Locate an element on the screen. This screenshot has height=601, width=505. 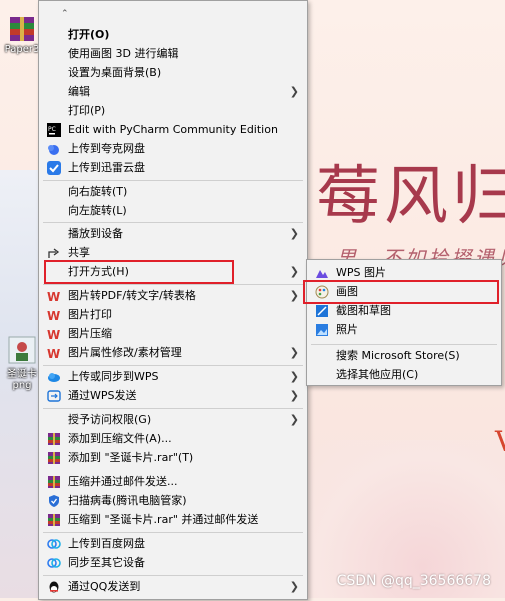
menu-item-wps-img-convert: W 图片转PDF/转文字/转表格 ❯ is located at coordinates (173, 296).